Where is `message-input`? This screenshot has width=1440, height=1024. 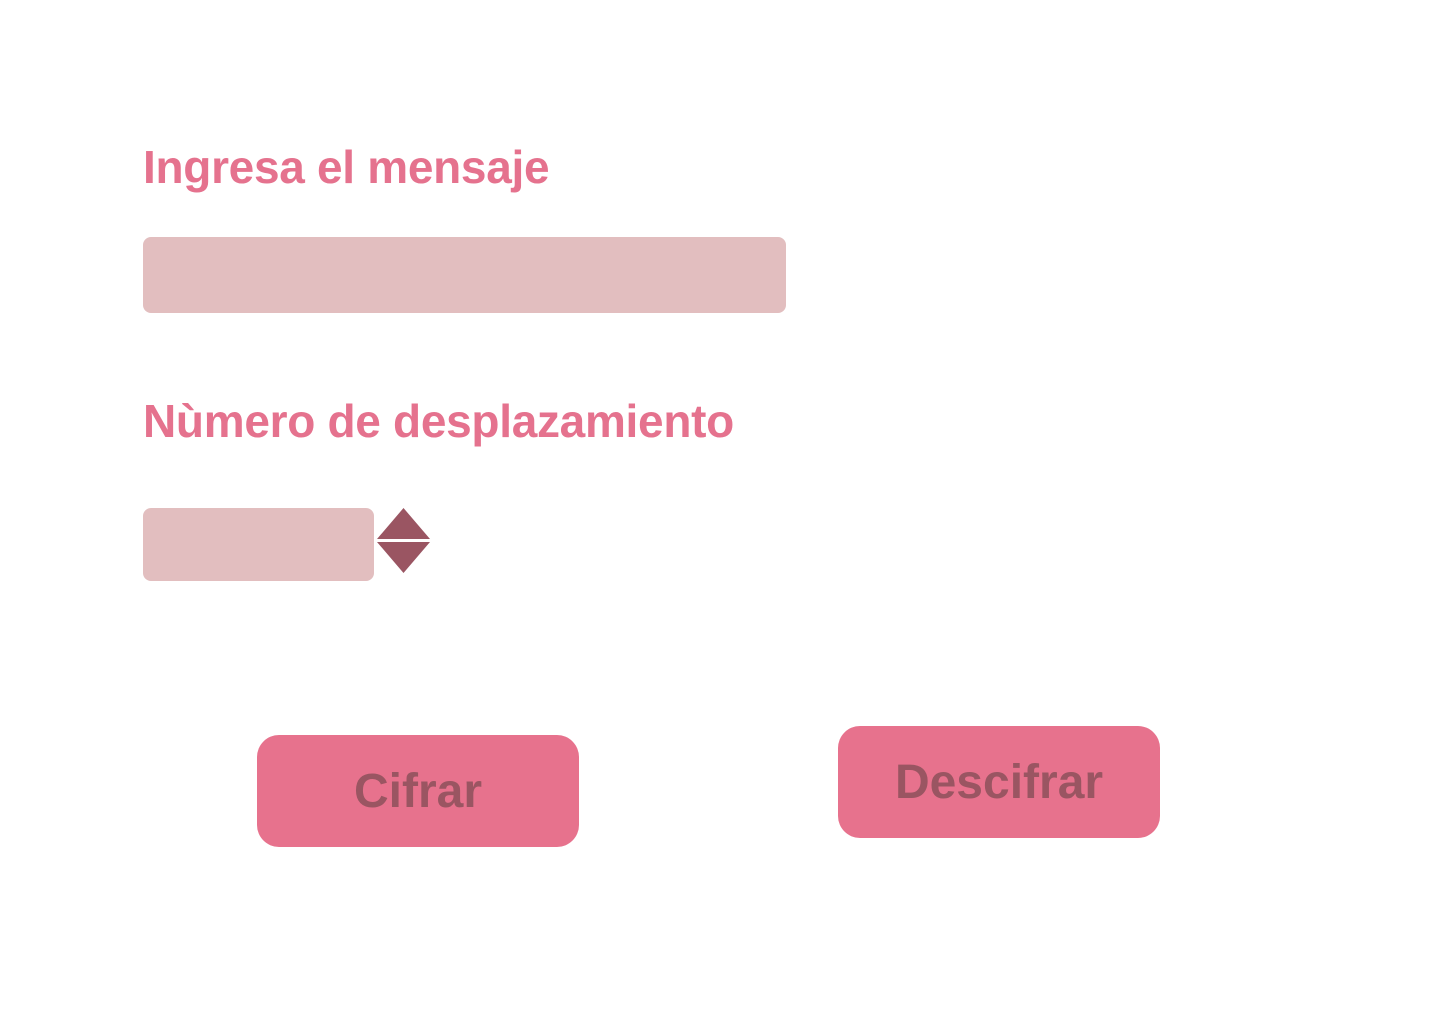
message-input is located at coordinates (464, 275).